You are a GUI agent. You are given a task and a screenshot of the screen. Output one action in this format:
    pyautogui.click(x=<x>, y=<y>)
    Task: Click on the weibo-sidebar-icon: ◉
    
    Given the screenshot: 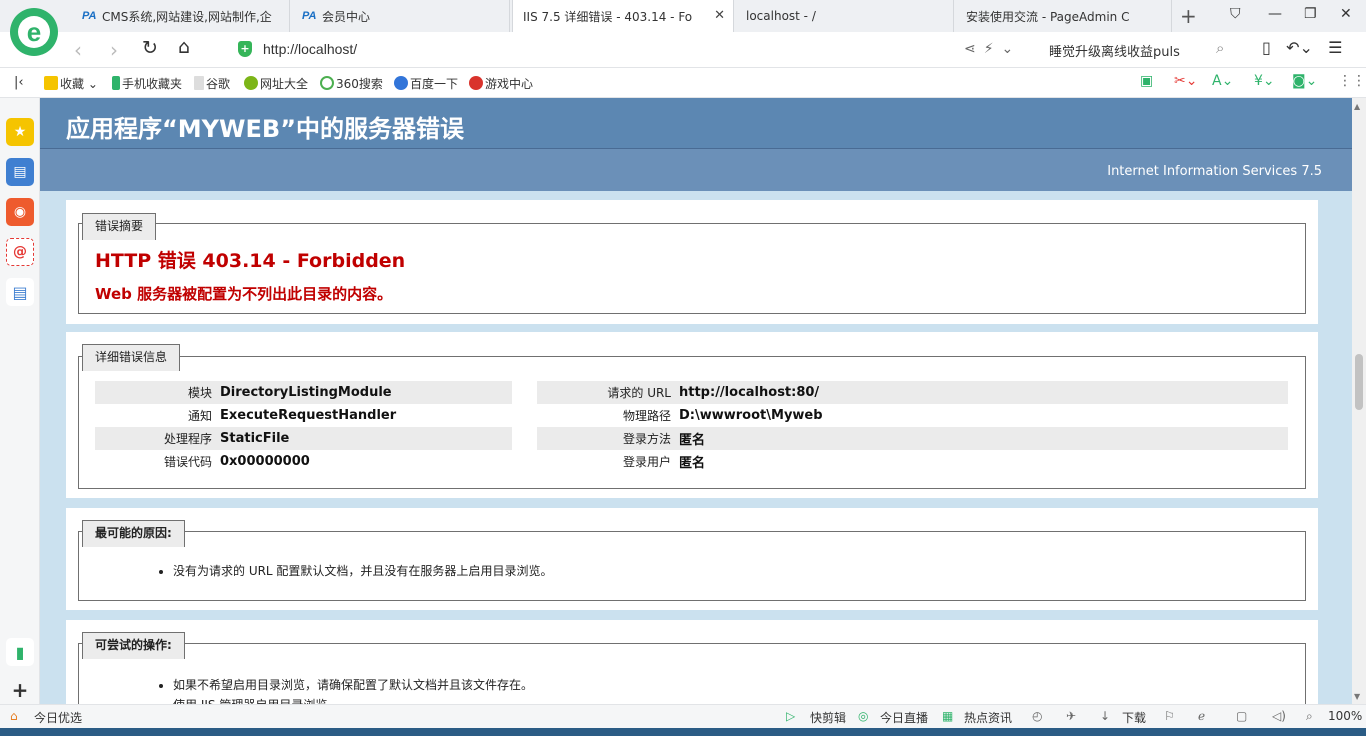 What is the action you would take?
    pyautogui.click(x=20, y=212)
    